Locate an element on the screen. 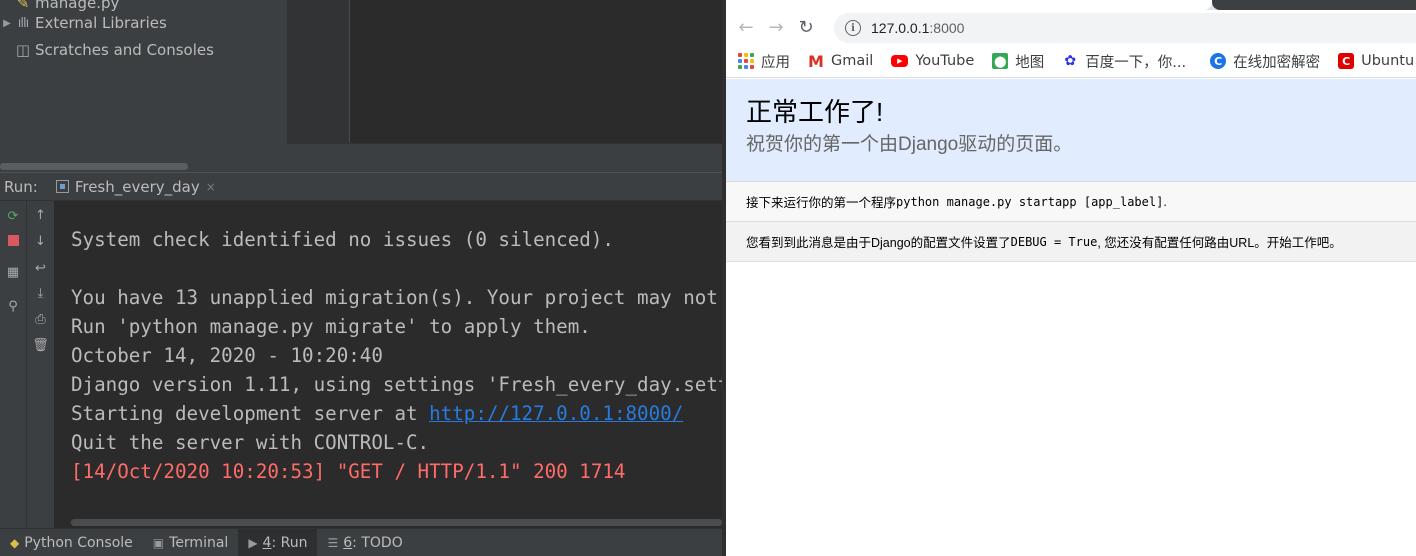 The width and height of the screenshot is (1416, 556). todo-number: 6 is located at coordinates (348, 542).